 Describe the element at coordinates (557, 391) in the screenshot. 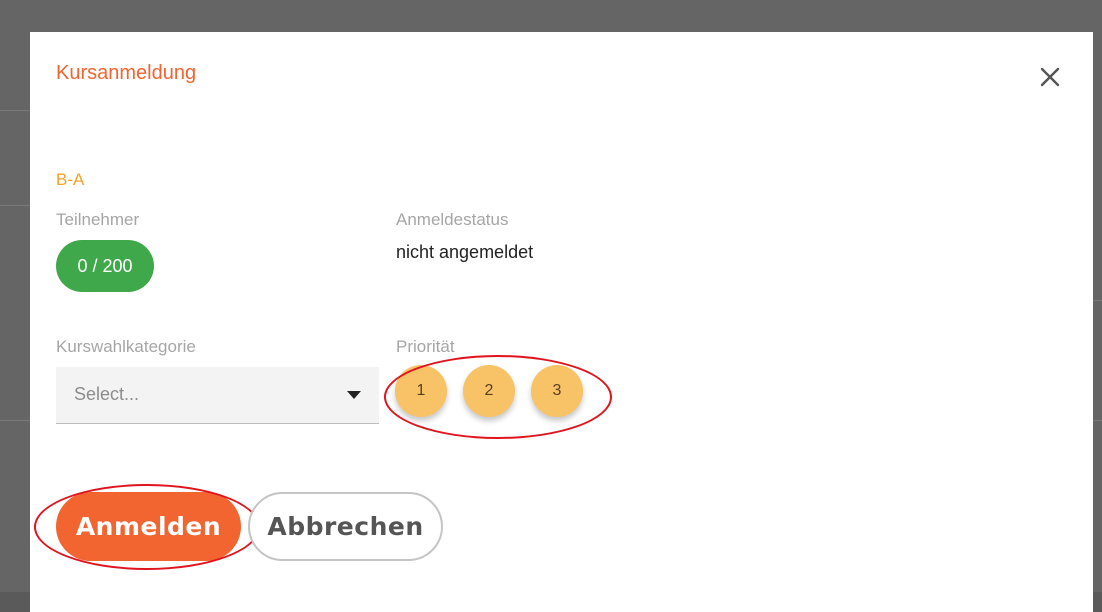

I see `priority-option-3: 3` at that location.